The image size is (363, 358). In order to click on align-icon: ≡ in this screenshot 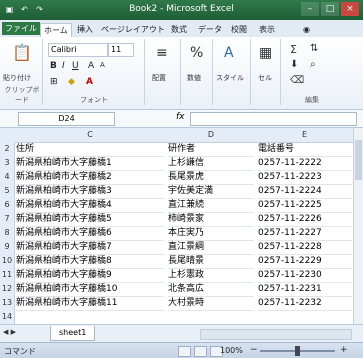, I will do `click(162, 53)`.